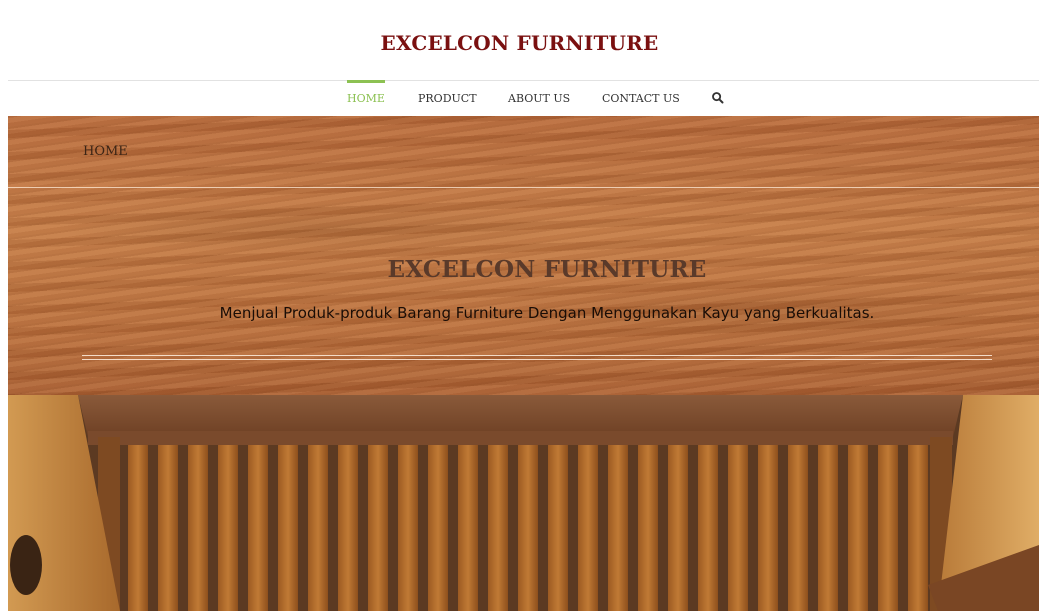 The width and height of the screenshot is (1039, 611). Describe the element at coordinates (105, 151) in the screenshot. I see `breadcrumb: HOME` at that location.